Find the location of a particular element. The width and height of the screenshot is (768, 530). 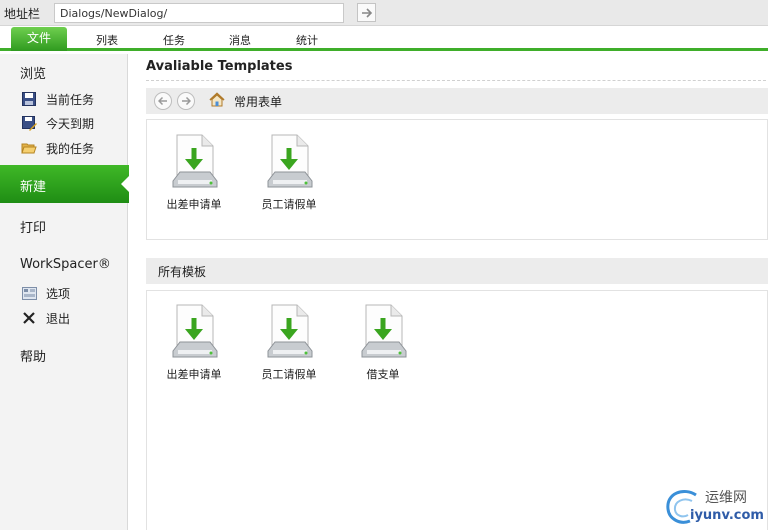

sidebar-item-my-tasks: 我的任务 is located at coordinates (57, 148).